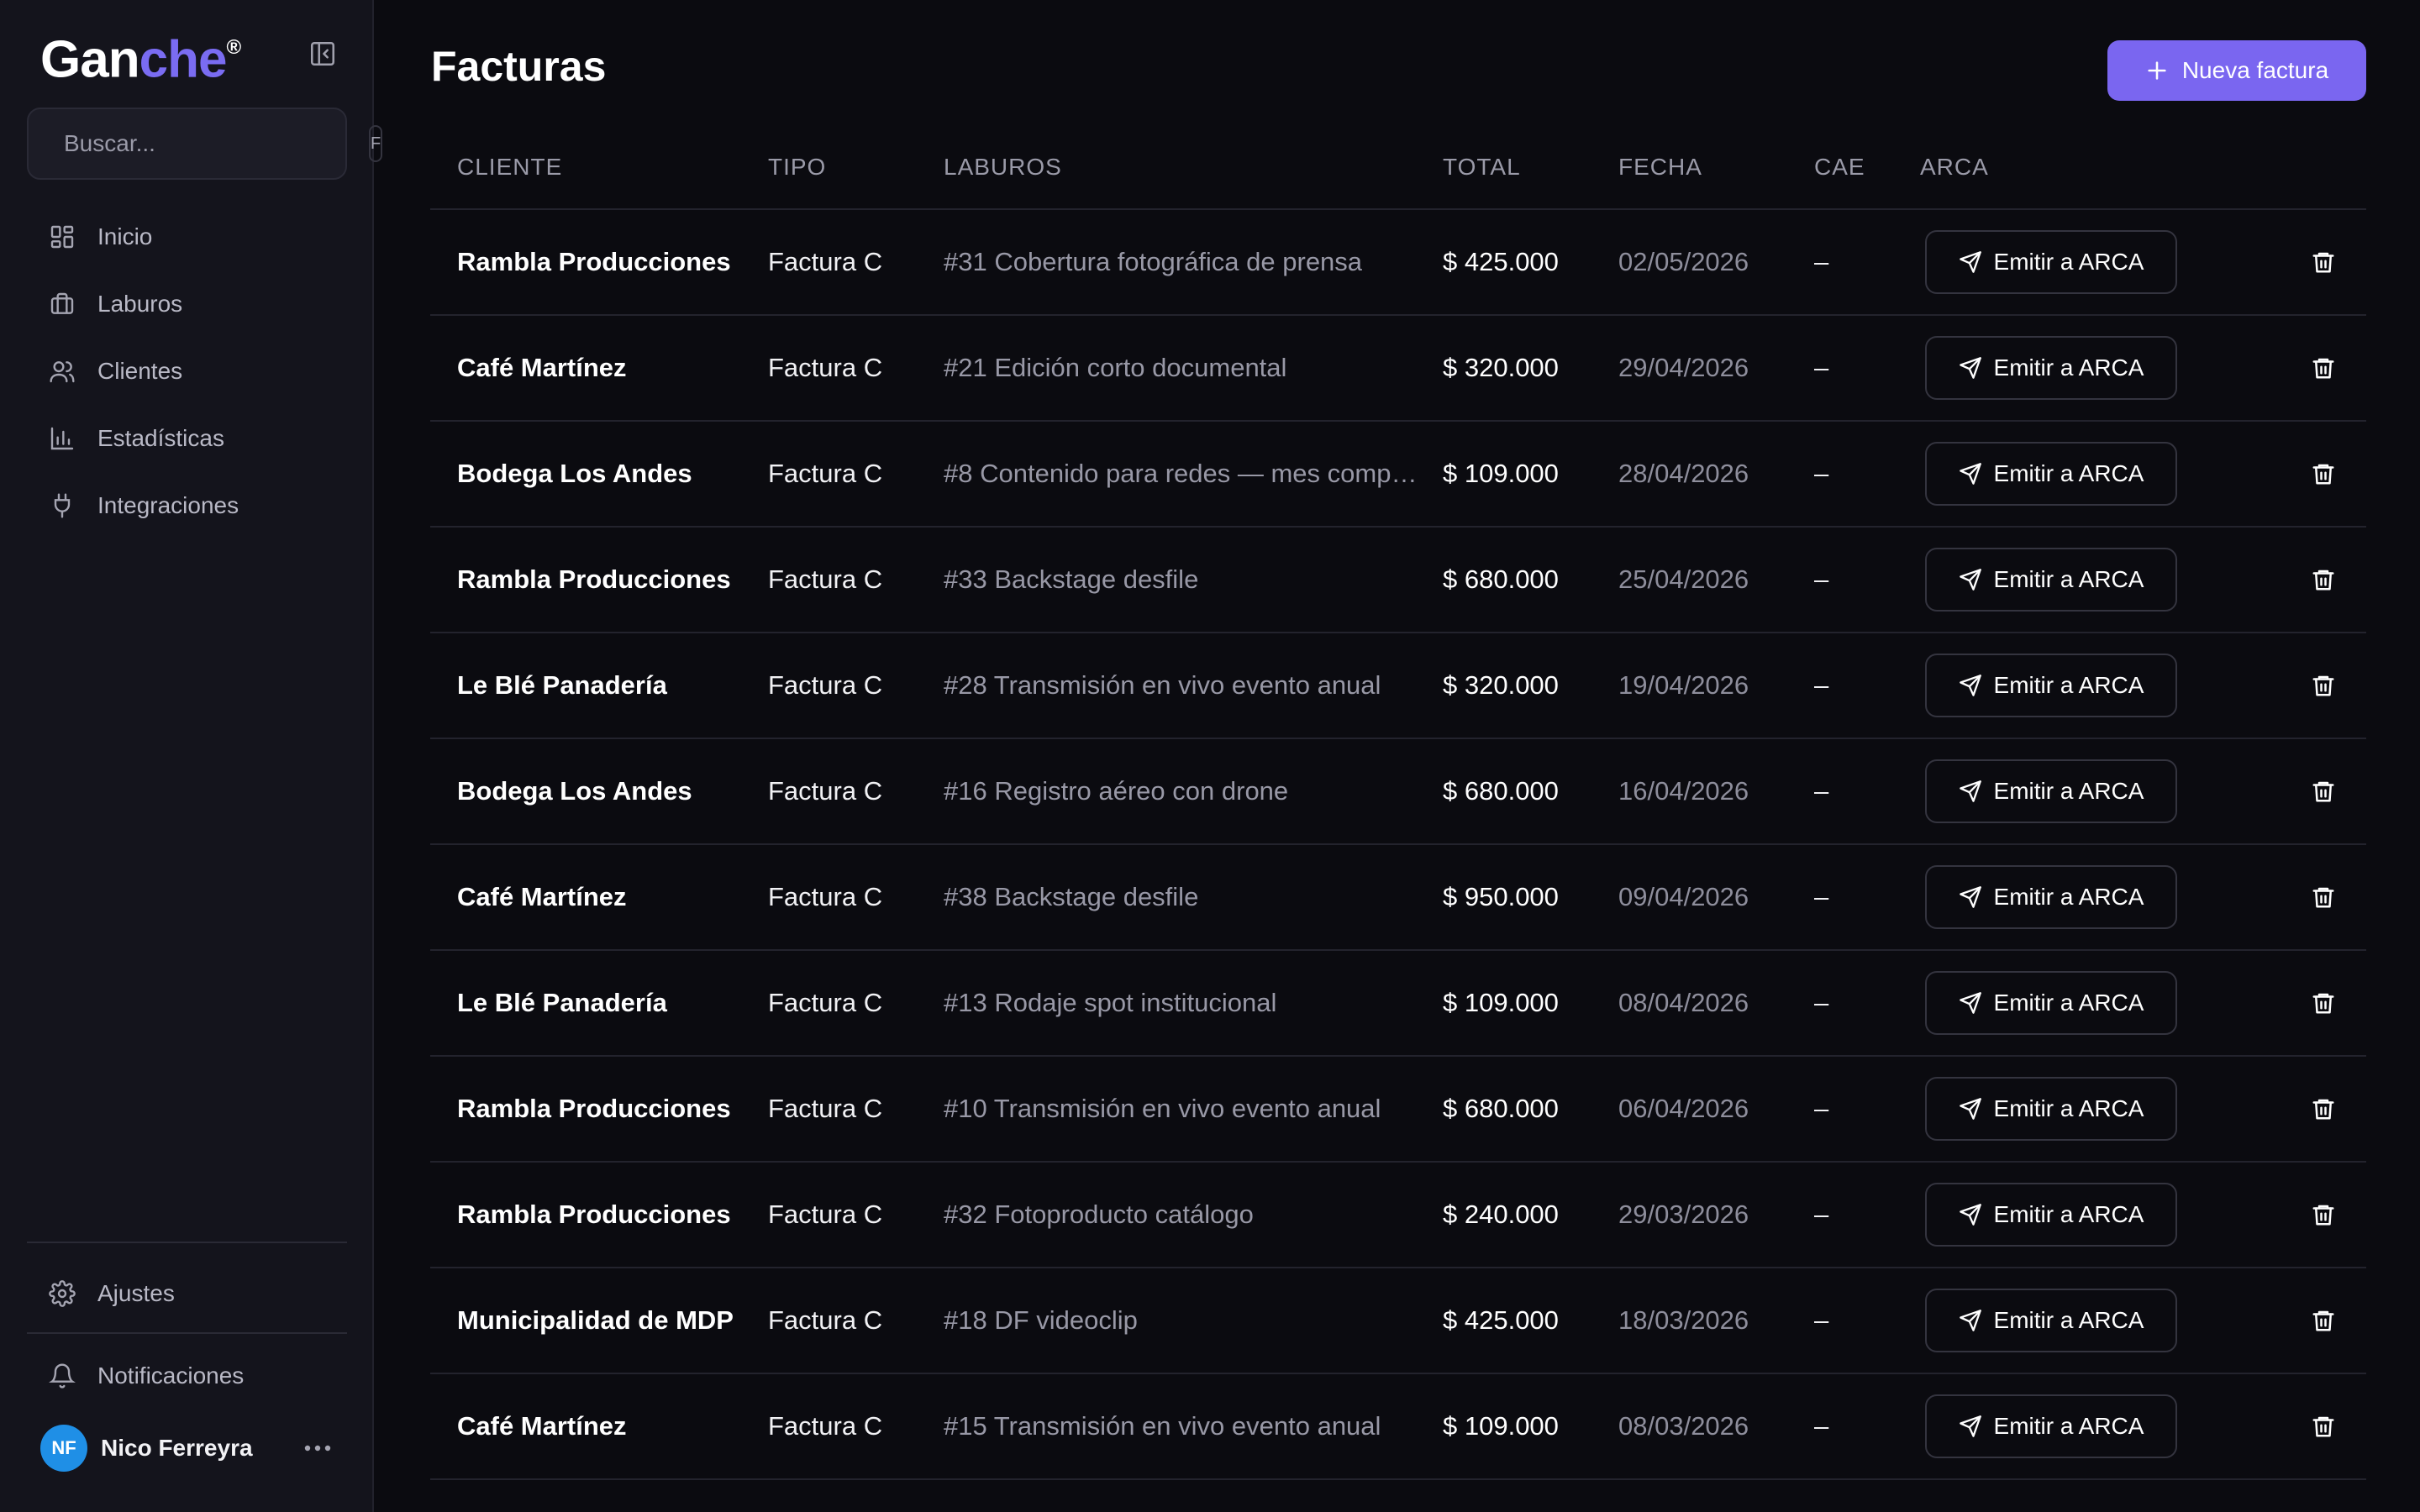 The height and width of the screenshot is (1512, 2420). What do you see at coordinates (187, 505) in the screenshot?
I see `sidebar-item-integraciones: Integraciones` at bounding box center [187, 505].